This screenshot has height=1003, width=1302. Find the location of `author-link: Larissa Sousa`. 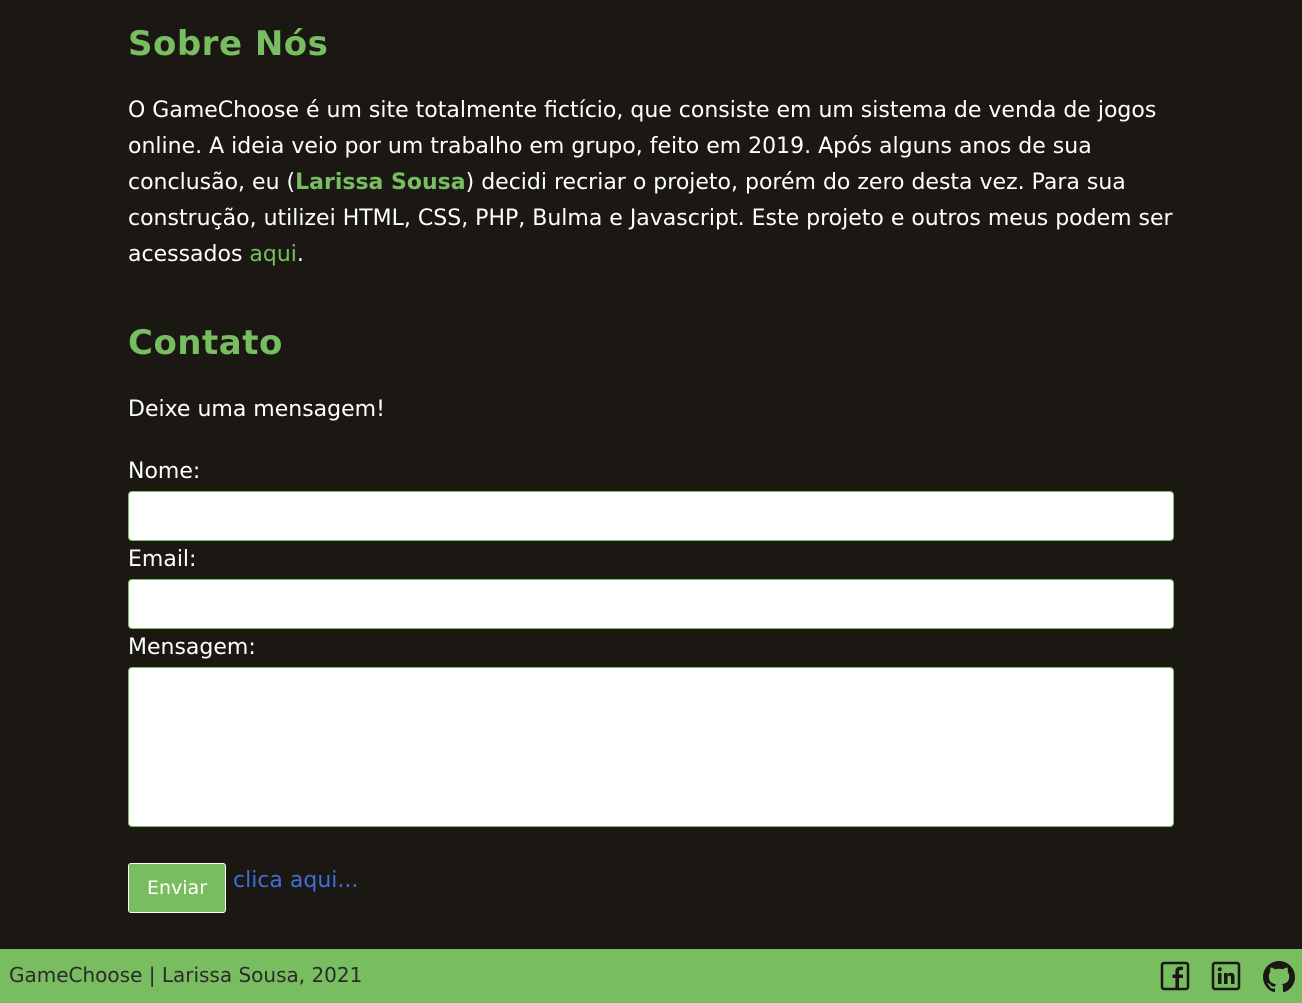

author-link: Larissa Sousa is located at coordinates (380, 182).